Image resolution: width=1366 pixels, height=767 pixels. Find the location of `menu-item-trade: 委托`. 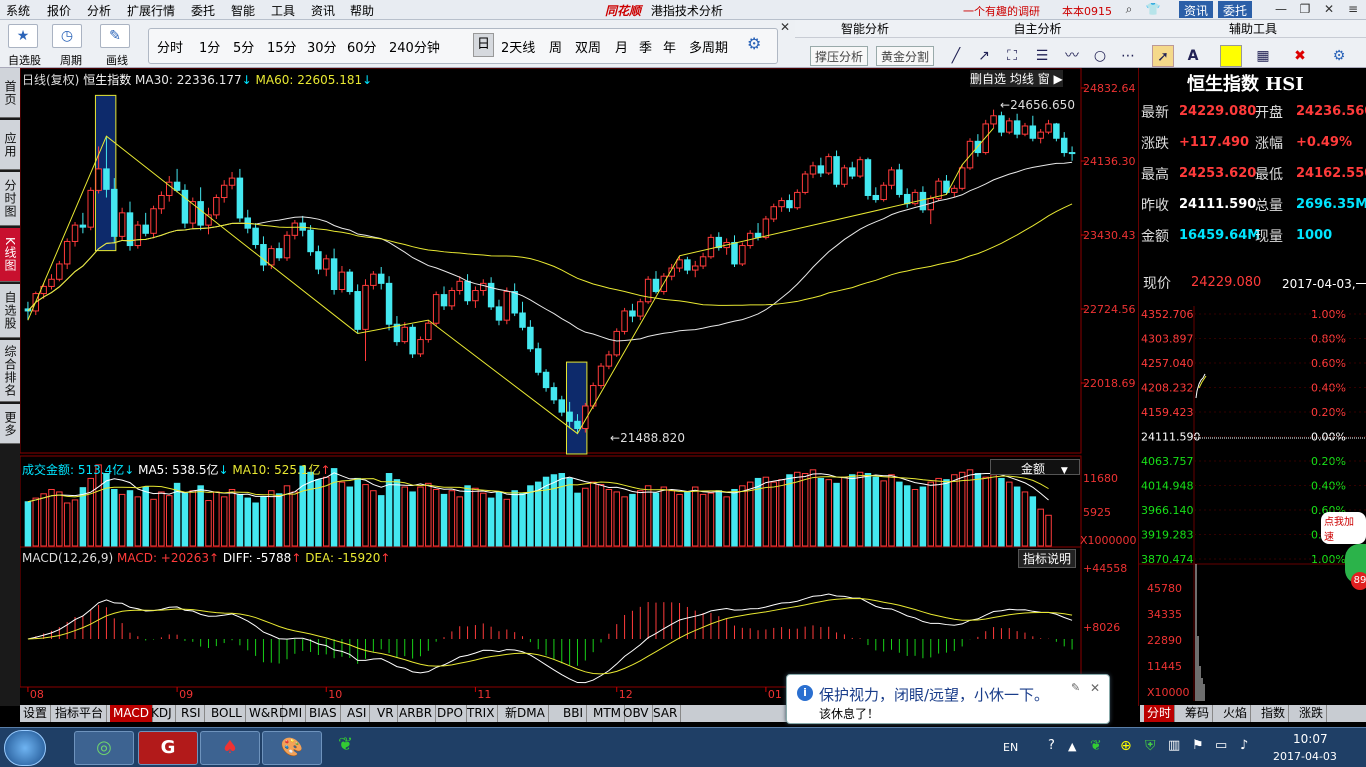

menu-item-trade: 委托 is located at coordinates (203, 10).